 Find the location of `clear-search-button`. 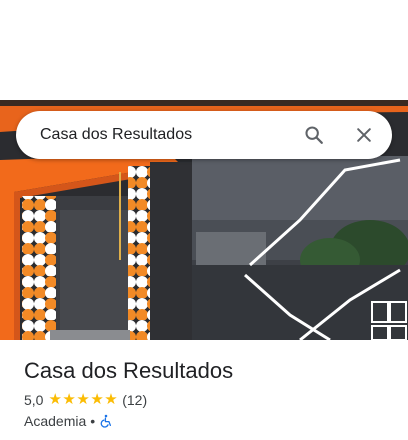

clear-search-button is located at coordinates (364, 135).